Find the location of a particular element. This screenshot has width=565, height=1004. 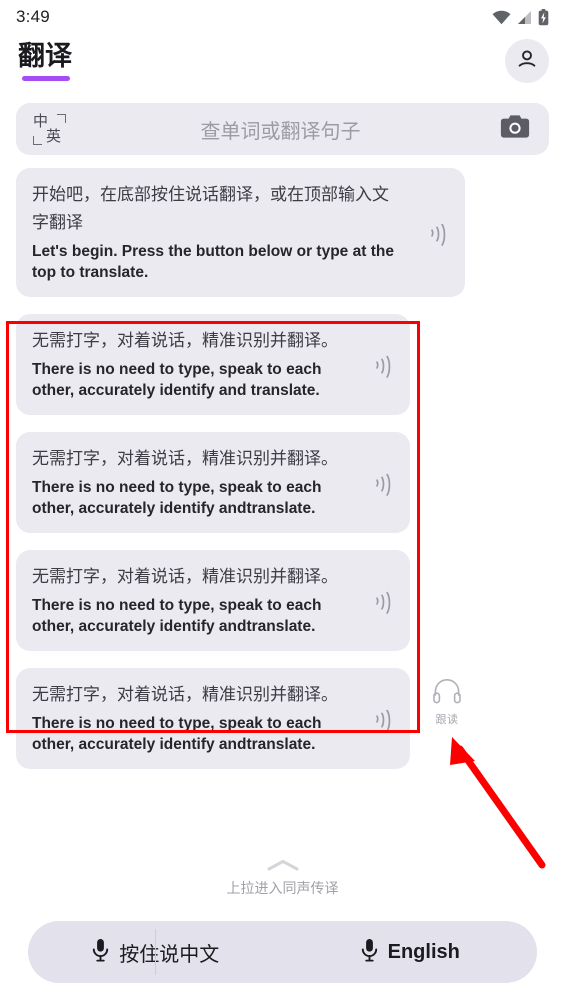

language-switch-button: 中 英 is located at coordinates (53, 129).